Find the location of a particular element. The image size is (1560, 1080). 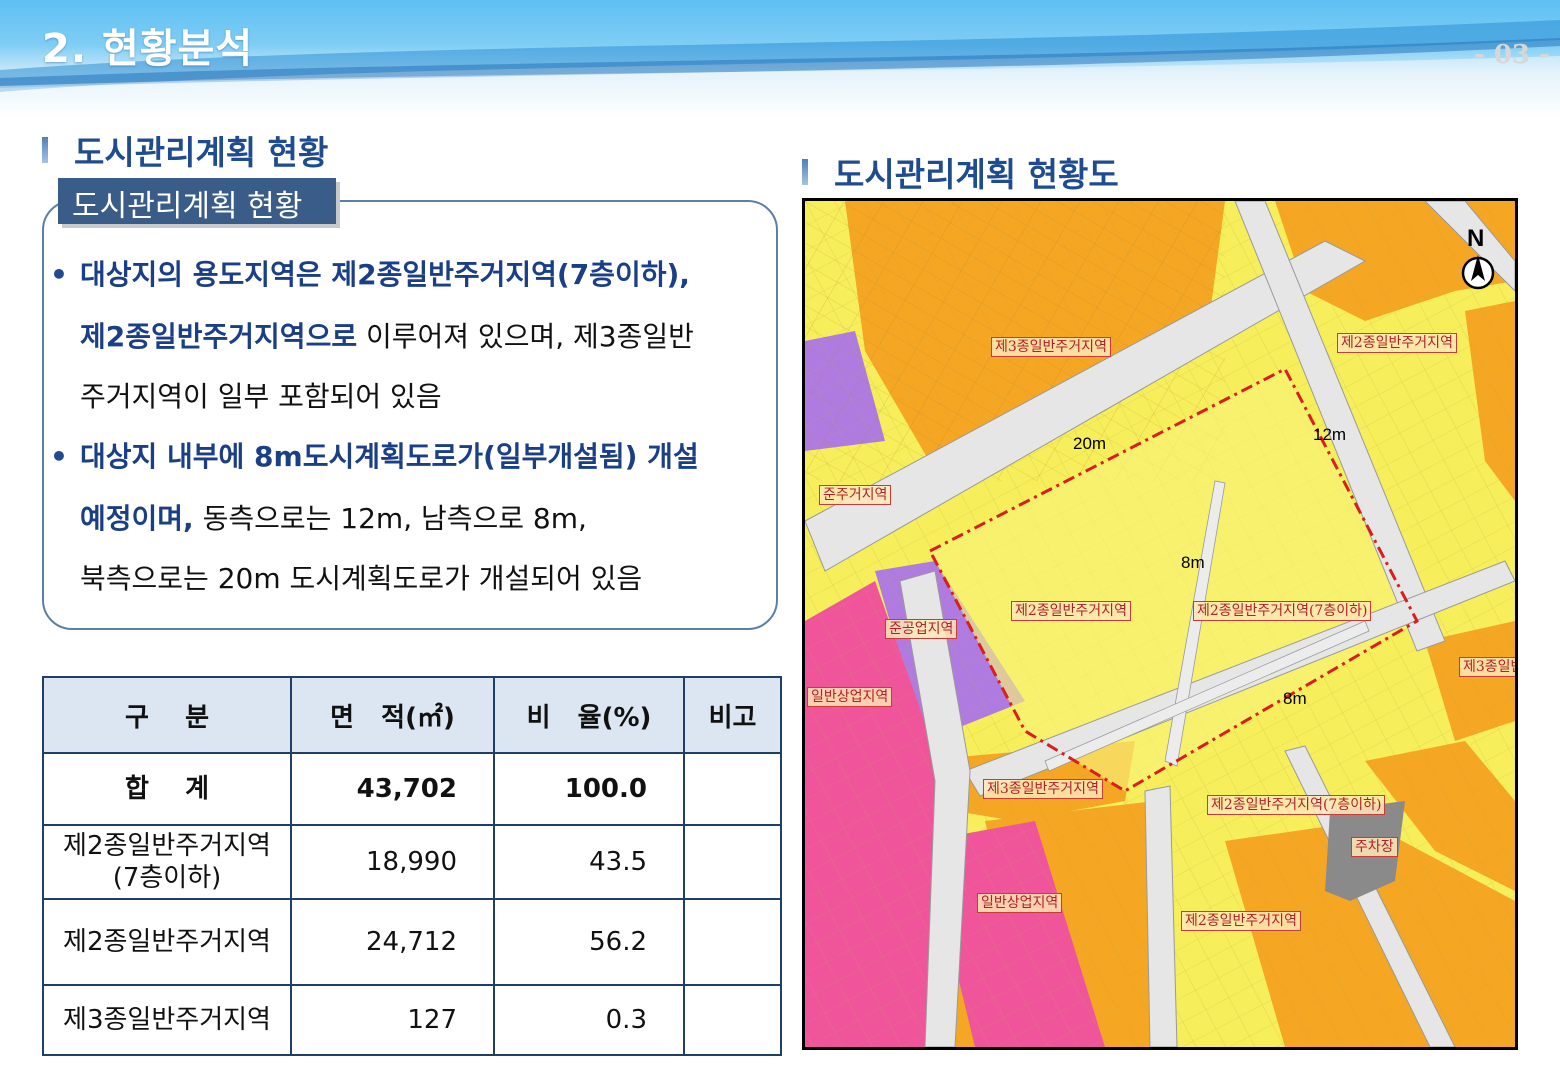

bullet-text-line: 예정이며, 동측으로는 12m, 남측으로 8m, is located at coordinates (333, 519).